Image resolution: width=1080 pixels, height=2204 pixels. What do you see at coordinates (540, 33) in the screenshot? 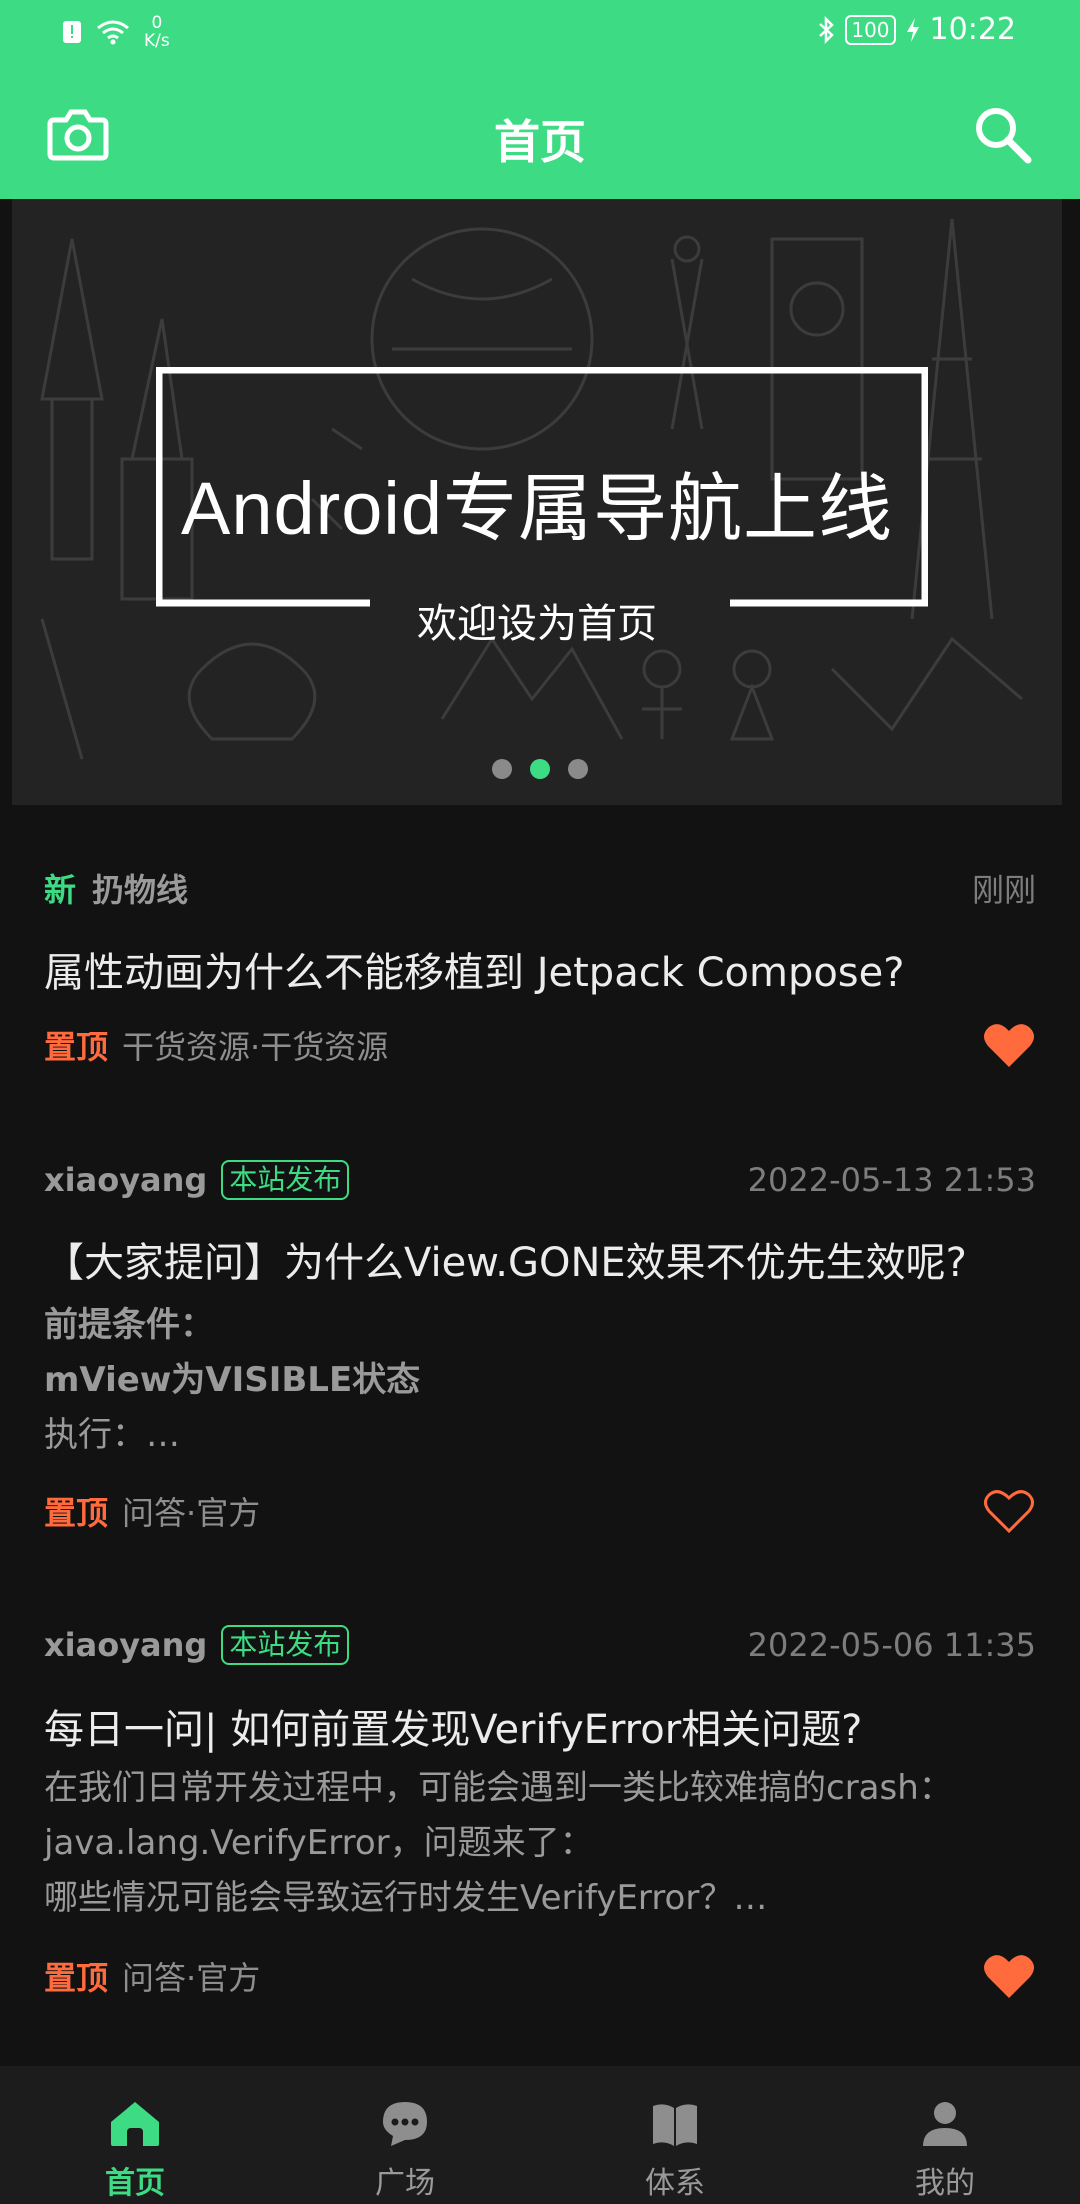
I see `status-bar: 0 K/s 100 10:22` at bounding box center [540, 33].